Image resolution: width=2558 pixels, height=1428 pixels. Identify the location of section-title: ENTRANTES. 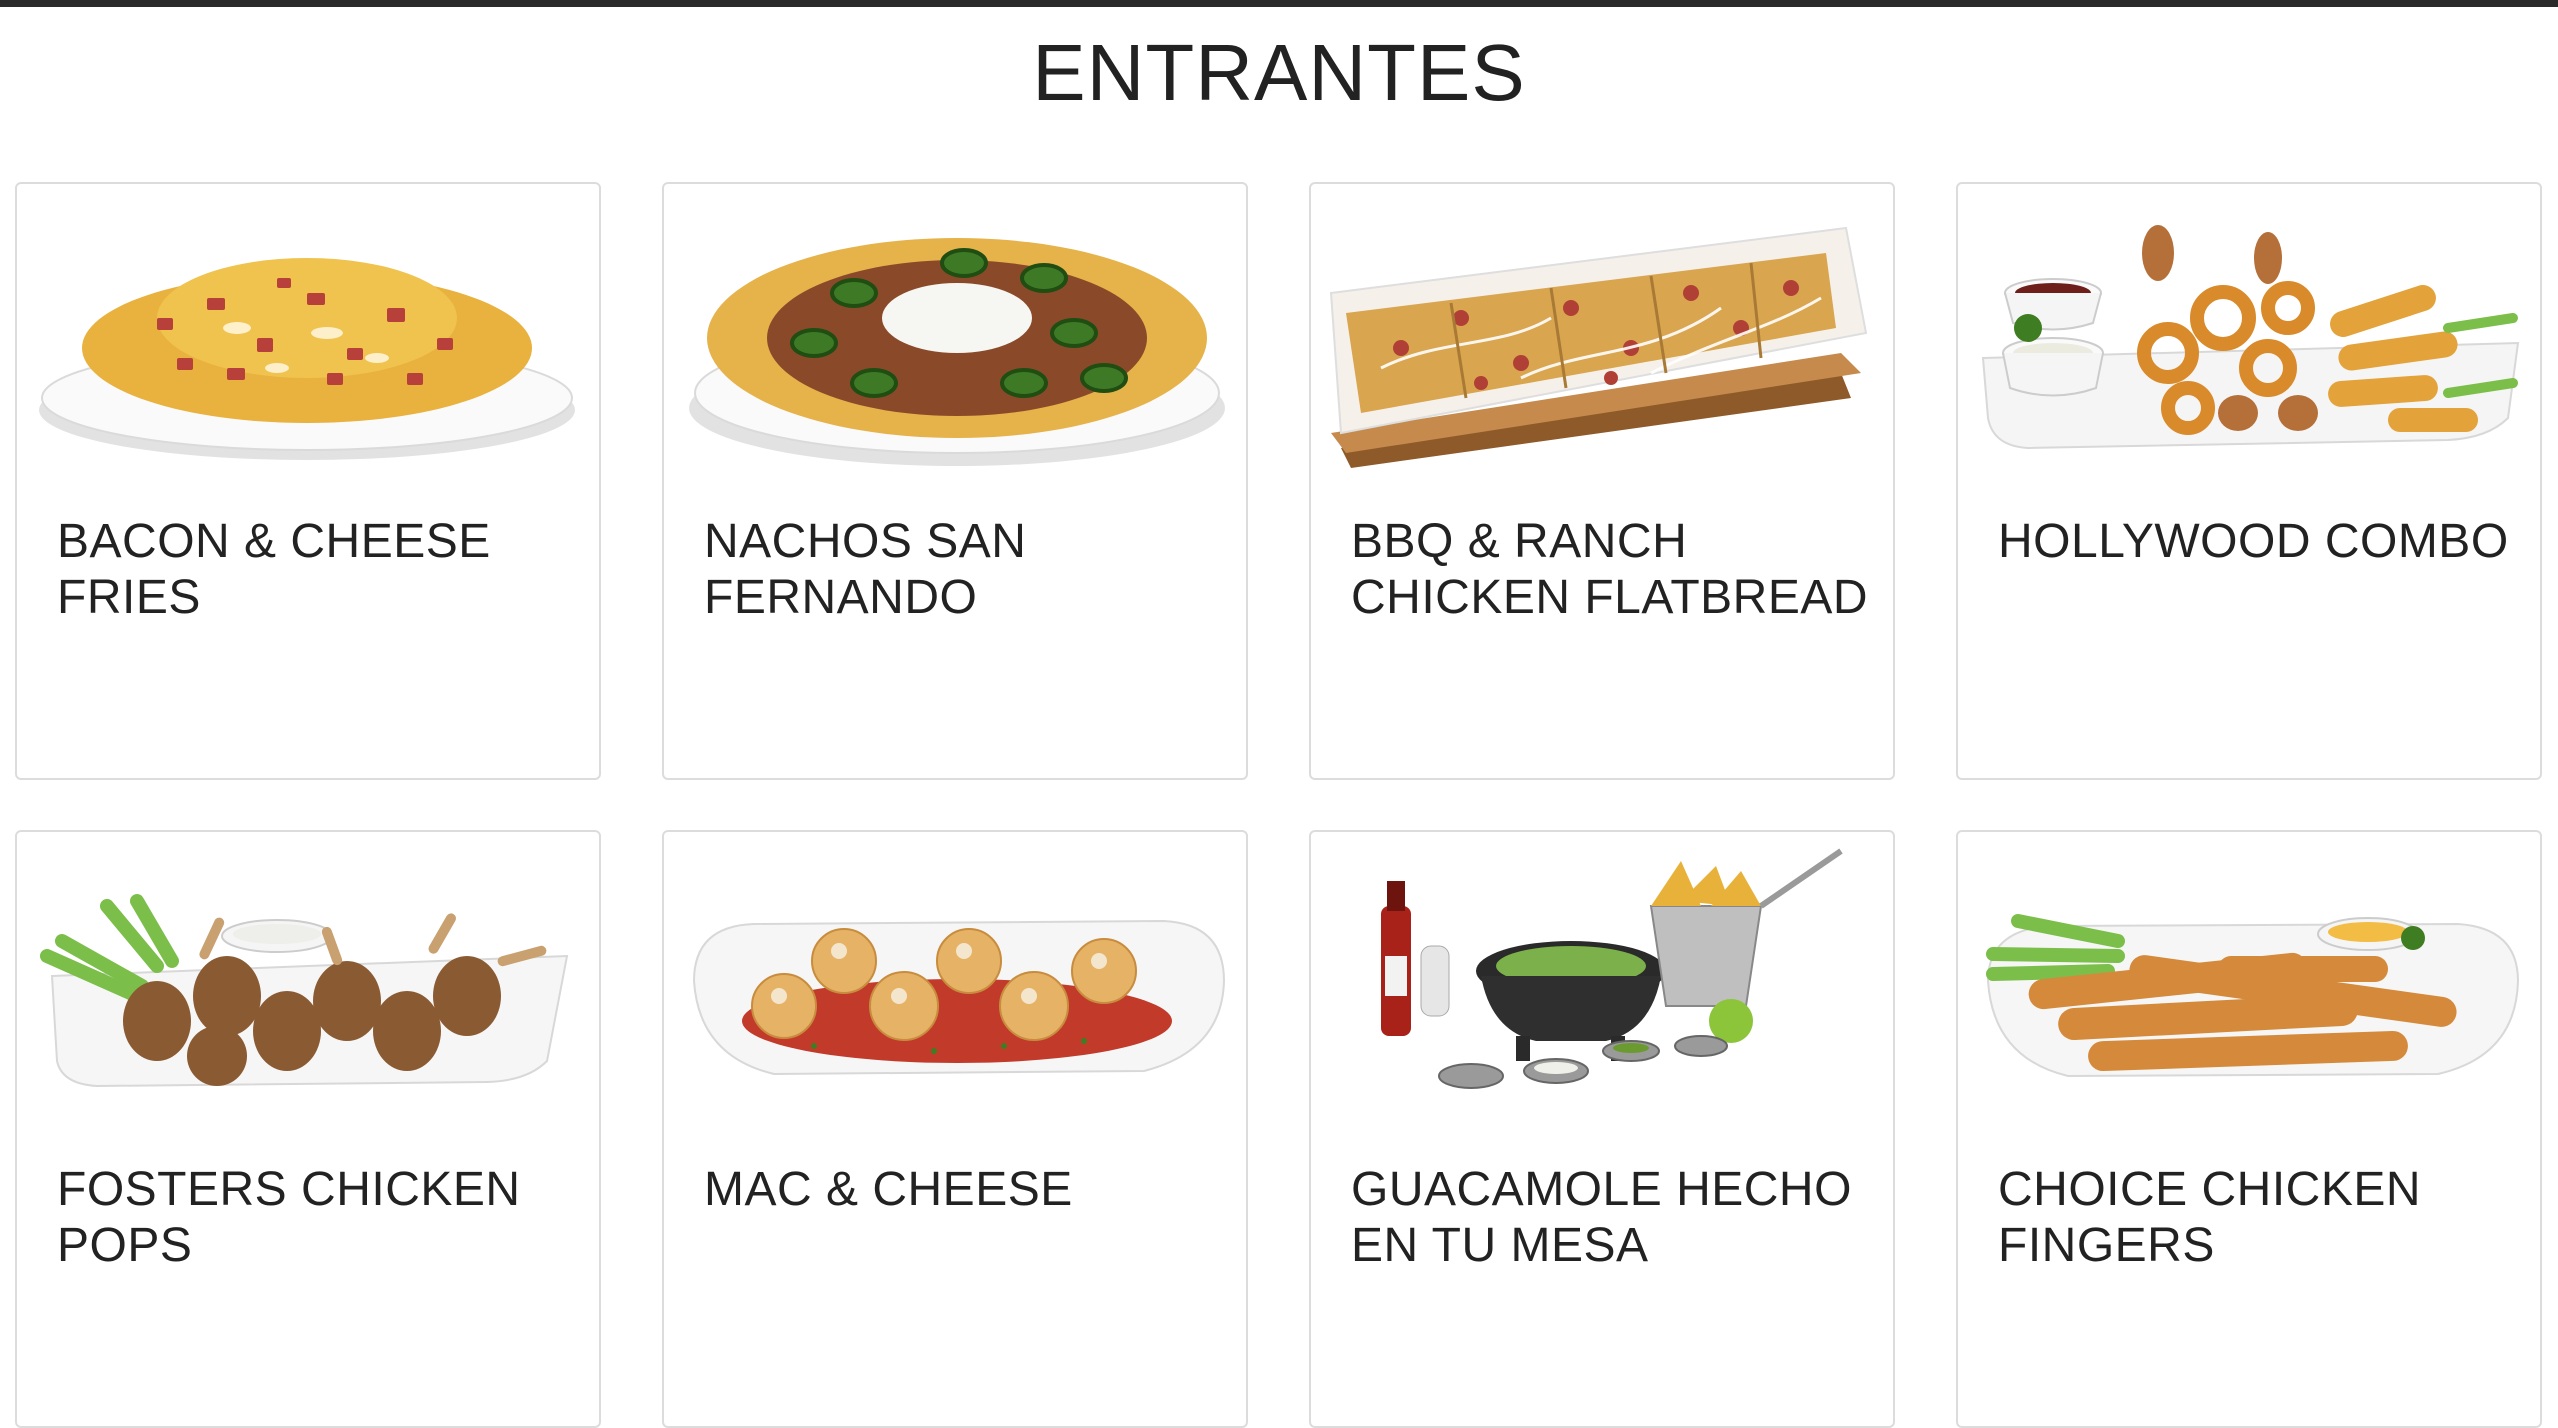
(1279, 72).